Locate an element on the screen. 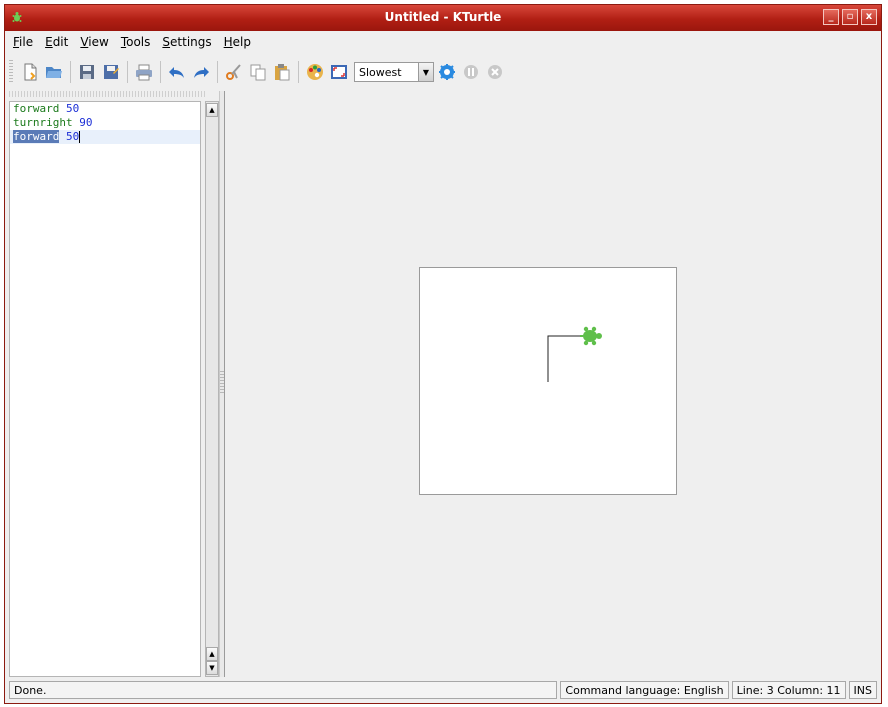 The height and width of the screenshot is (707, 888). scroll-up-button-bottom: ▲ is located at coordinates (212, 654).